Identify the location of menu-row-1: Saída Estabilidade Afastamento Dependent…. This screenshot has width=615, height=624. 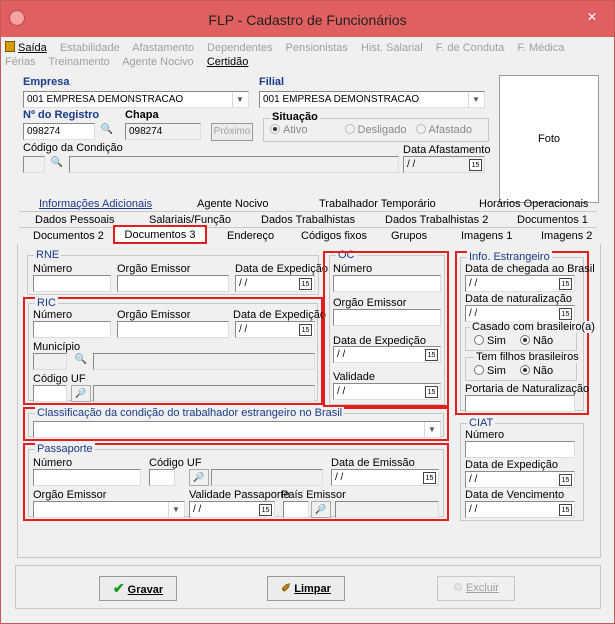
(289, 47).